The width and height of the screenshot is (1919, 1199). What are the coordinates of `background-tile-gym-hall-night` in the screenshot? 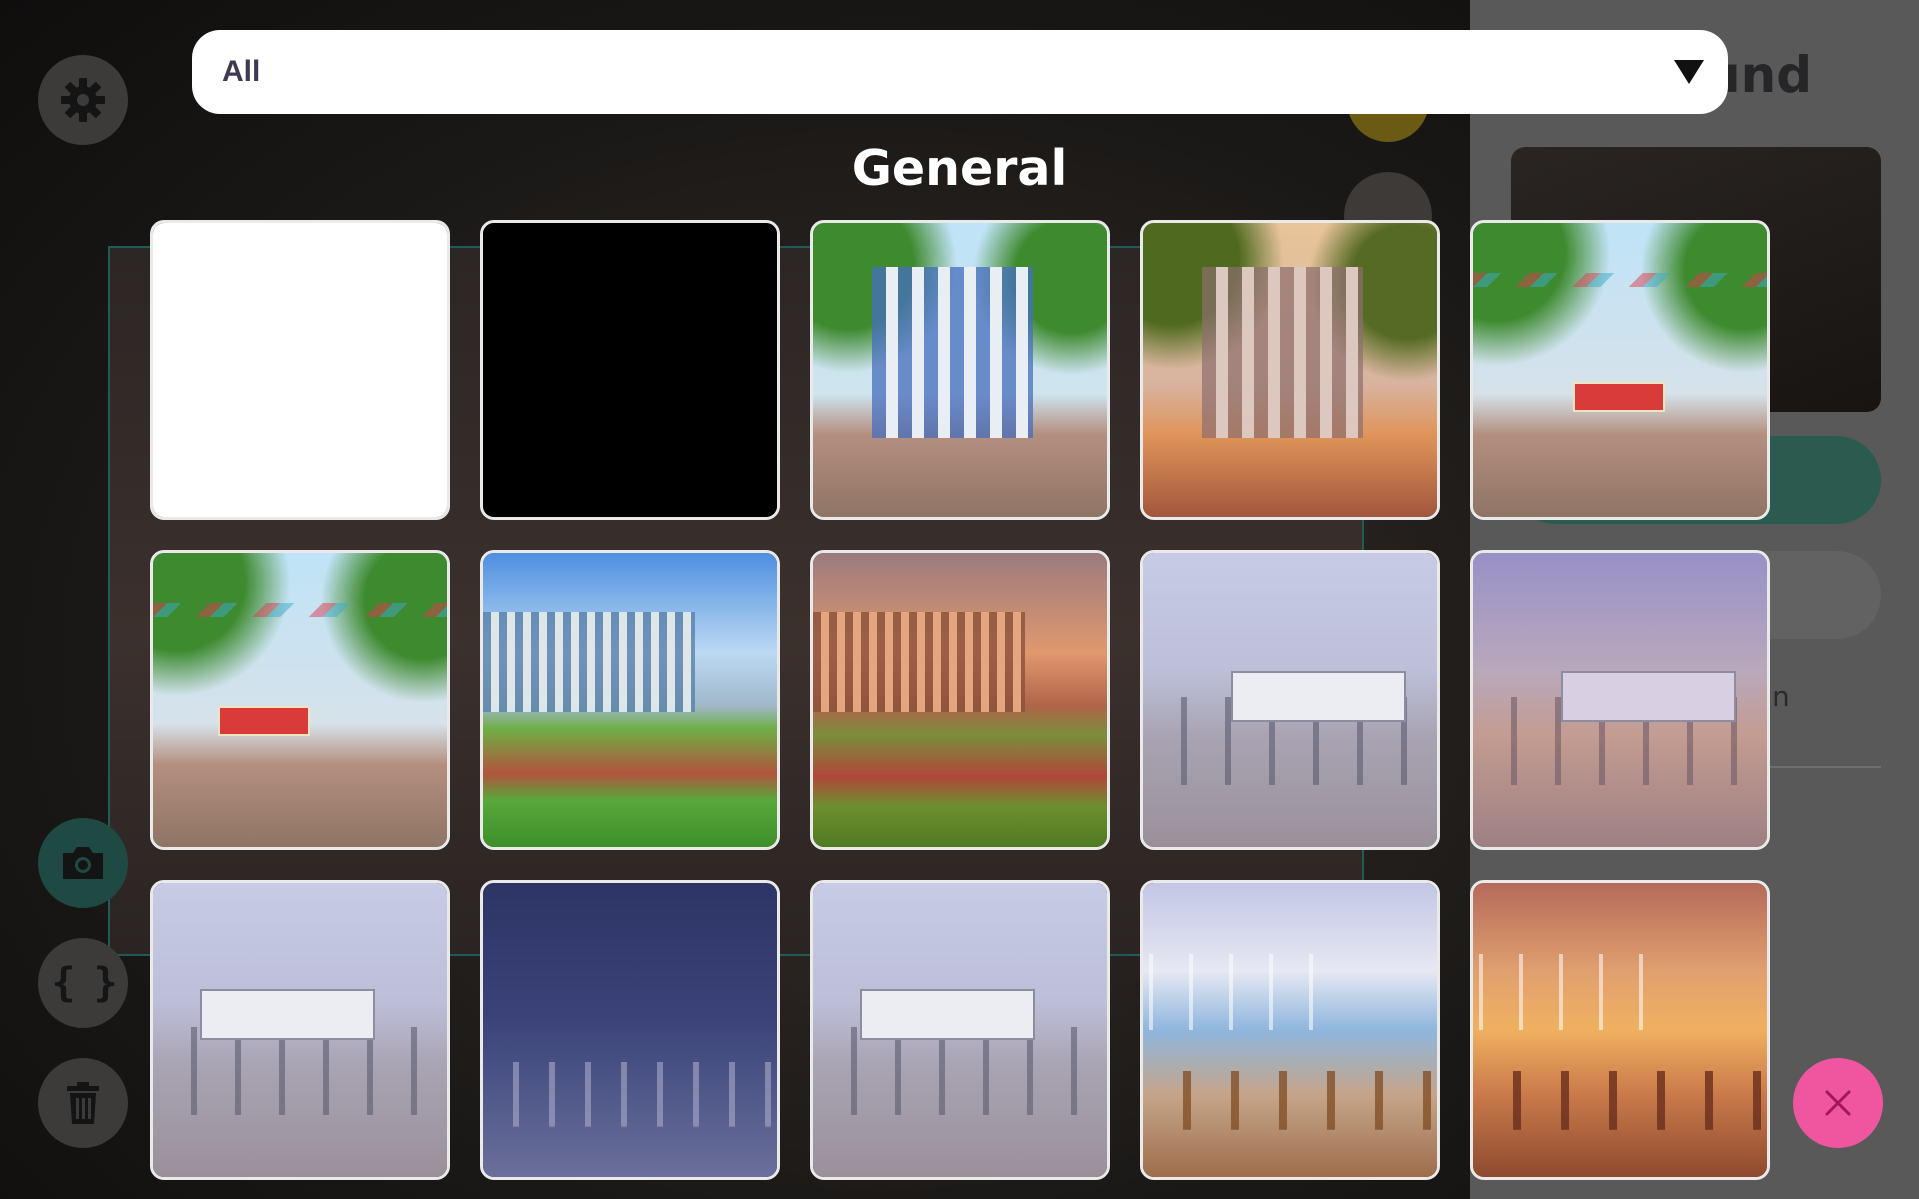 It's located at (630, 1030).